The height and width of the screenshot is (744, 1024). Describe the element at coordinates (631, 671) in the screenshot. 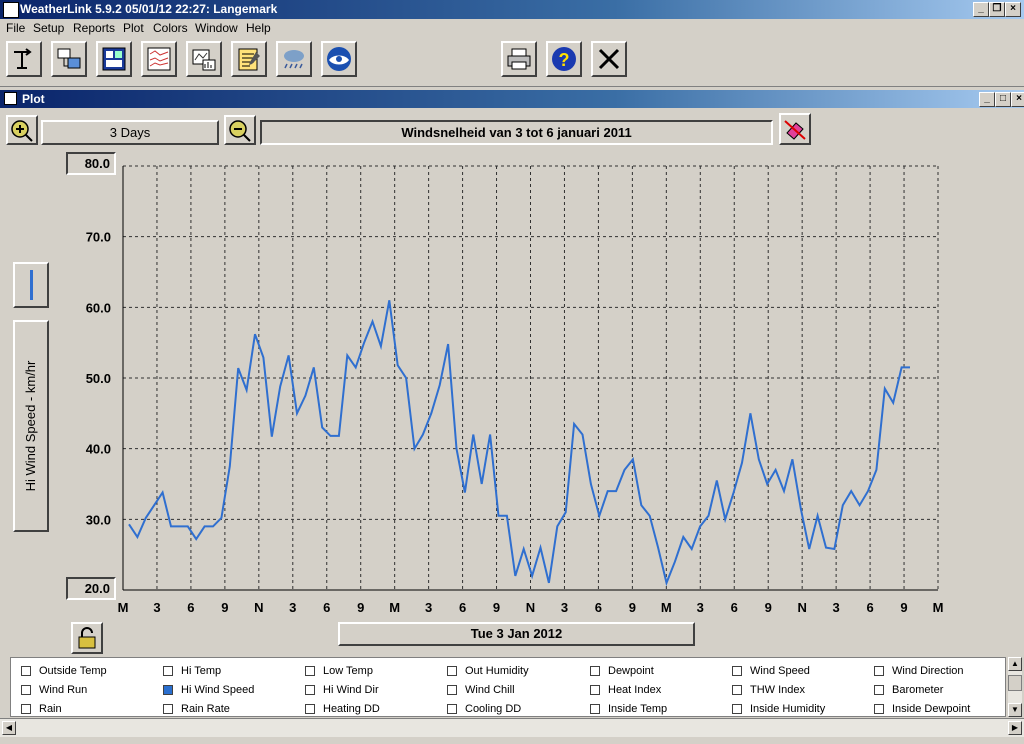

I see `legend-label: Dewpoint` at that location.